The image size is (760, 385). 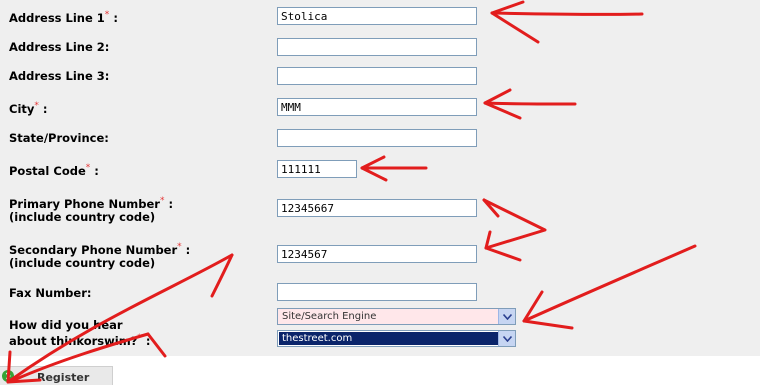 I want to click on address-line-2-label: Address Line 2:, so click(x=59, y=47).